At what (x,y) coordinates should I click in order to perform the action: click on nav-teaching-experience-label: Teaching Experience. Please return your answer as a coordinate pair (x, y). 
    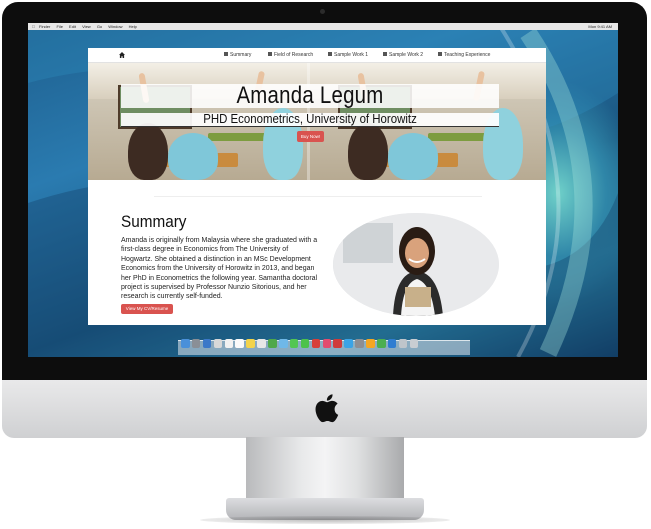
    Looking at the image, I should click on (467, 55).